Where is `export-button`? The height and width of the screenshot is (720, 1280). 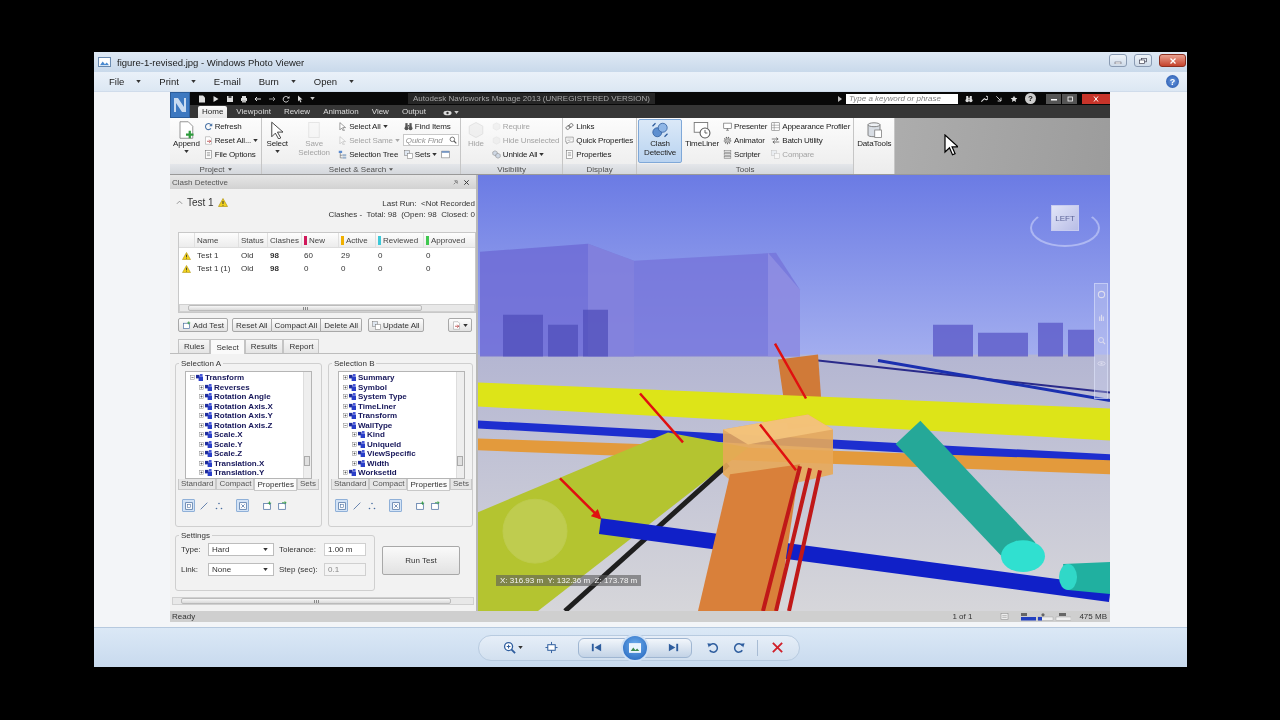
export-button is located at coordinates (460, 325).